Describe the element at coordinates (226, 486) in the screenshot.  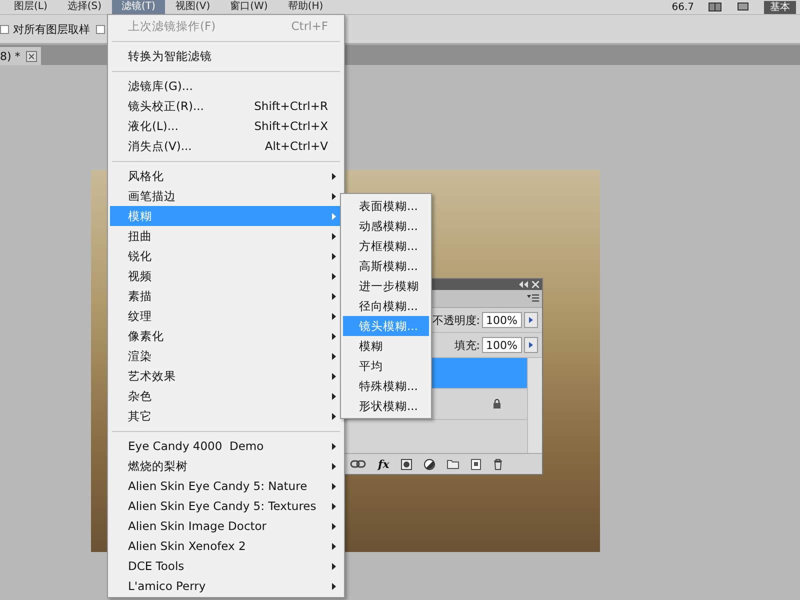
I see `menu-item: Alien Skin Eye Candy 5: Nature` at that location.